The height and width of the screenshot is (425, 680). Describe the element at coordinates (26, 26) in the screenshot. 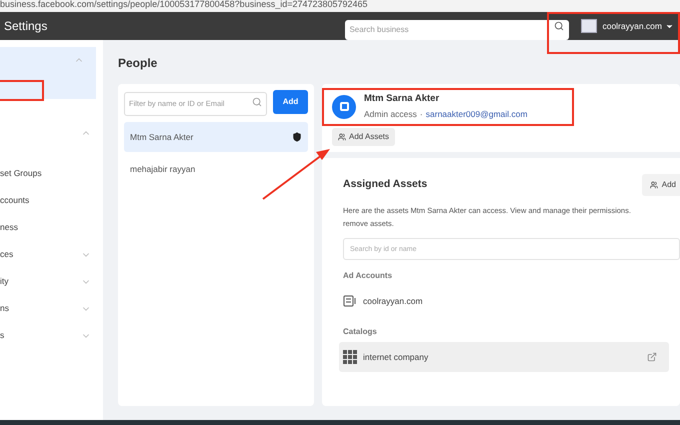

I see `header-title: Settings` at that location.